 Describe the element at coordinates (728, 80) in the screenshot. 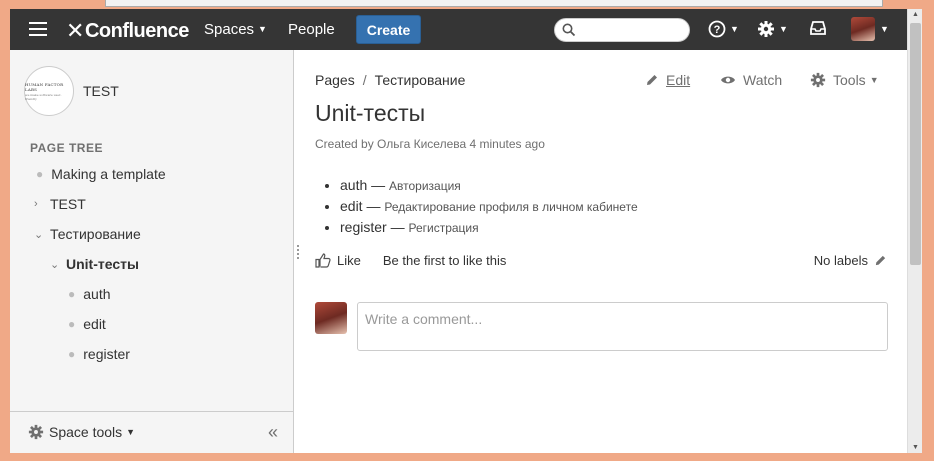

I see `eye-icon` at that location.